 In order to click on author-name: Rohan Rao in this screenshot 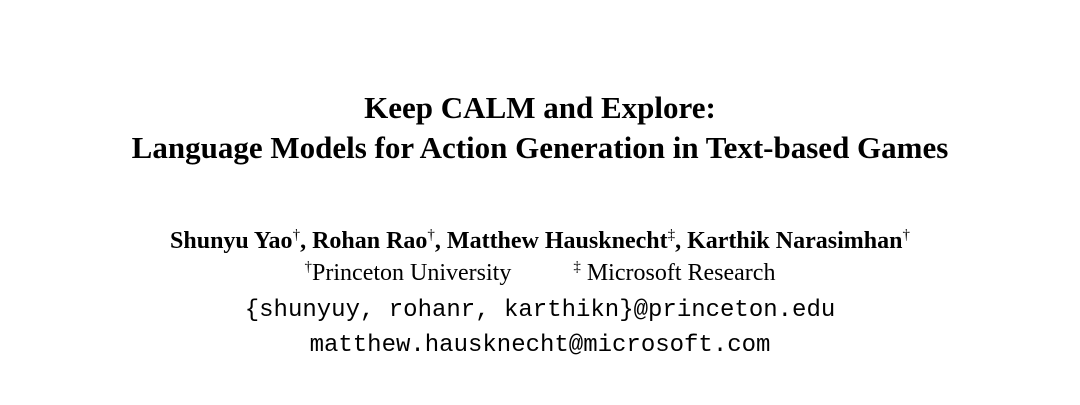, I will do `click(370, 241)`.